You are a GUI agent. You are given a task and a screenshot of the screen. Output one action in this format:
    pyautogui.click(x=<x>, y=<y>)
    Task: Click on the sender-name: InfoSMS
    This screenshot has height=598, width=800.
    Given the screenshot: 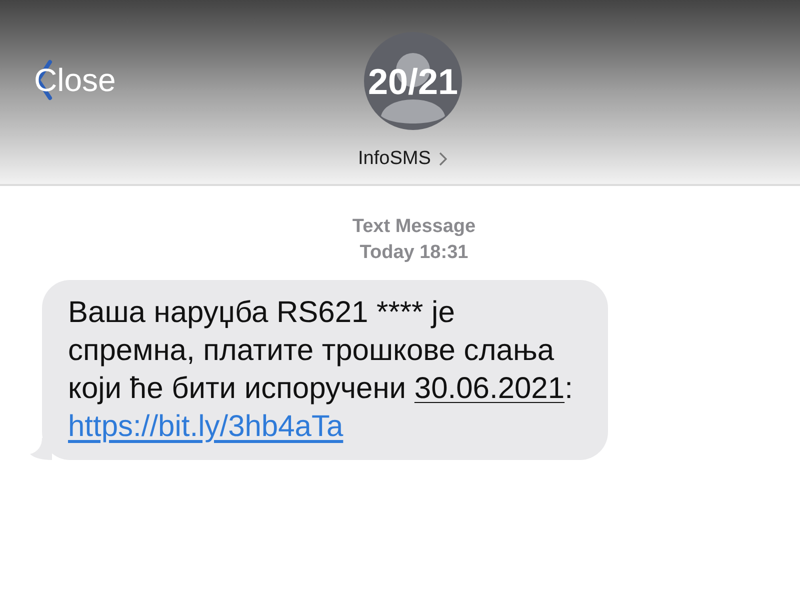 What is the action you would take?
    pyautogui.click(x=402, y=159)
    